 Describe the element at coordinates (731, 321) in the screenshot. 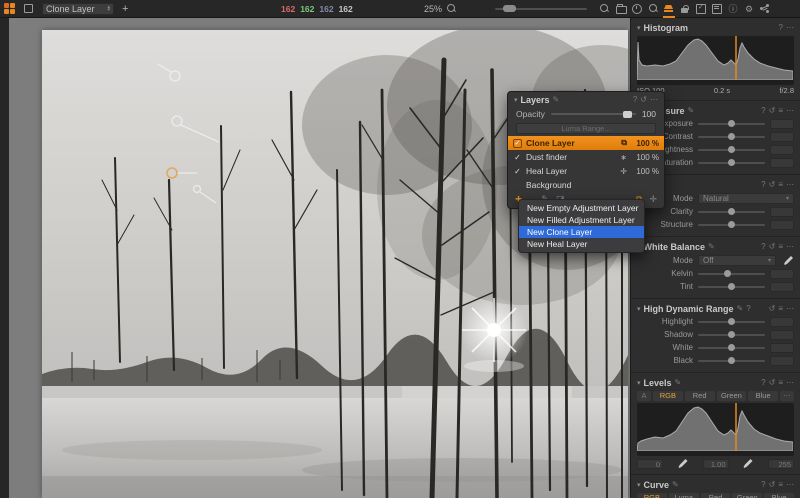

I see `highlight-slider` at that location.